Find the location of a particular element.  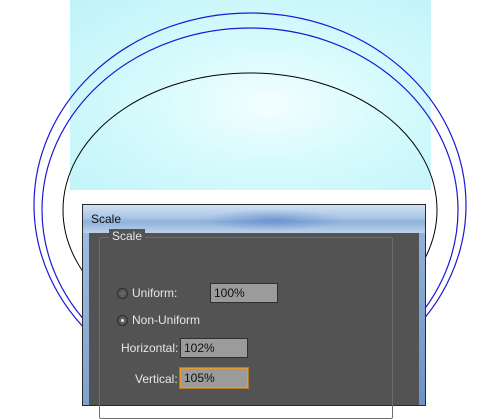

scale-group-label: Scale is located at coordinates (127, 236).